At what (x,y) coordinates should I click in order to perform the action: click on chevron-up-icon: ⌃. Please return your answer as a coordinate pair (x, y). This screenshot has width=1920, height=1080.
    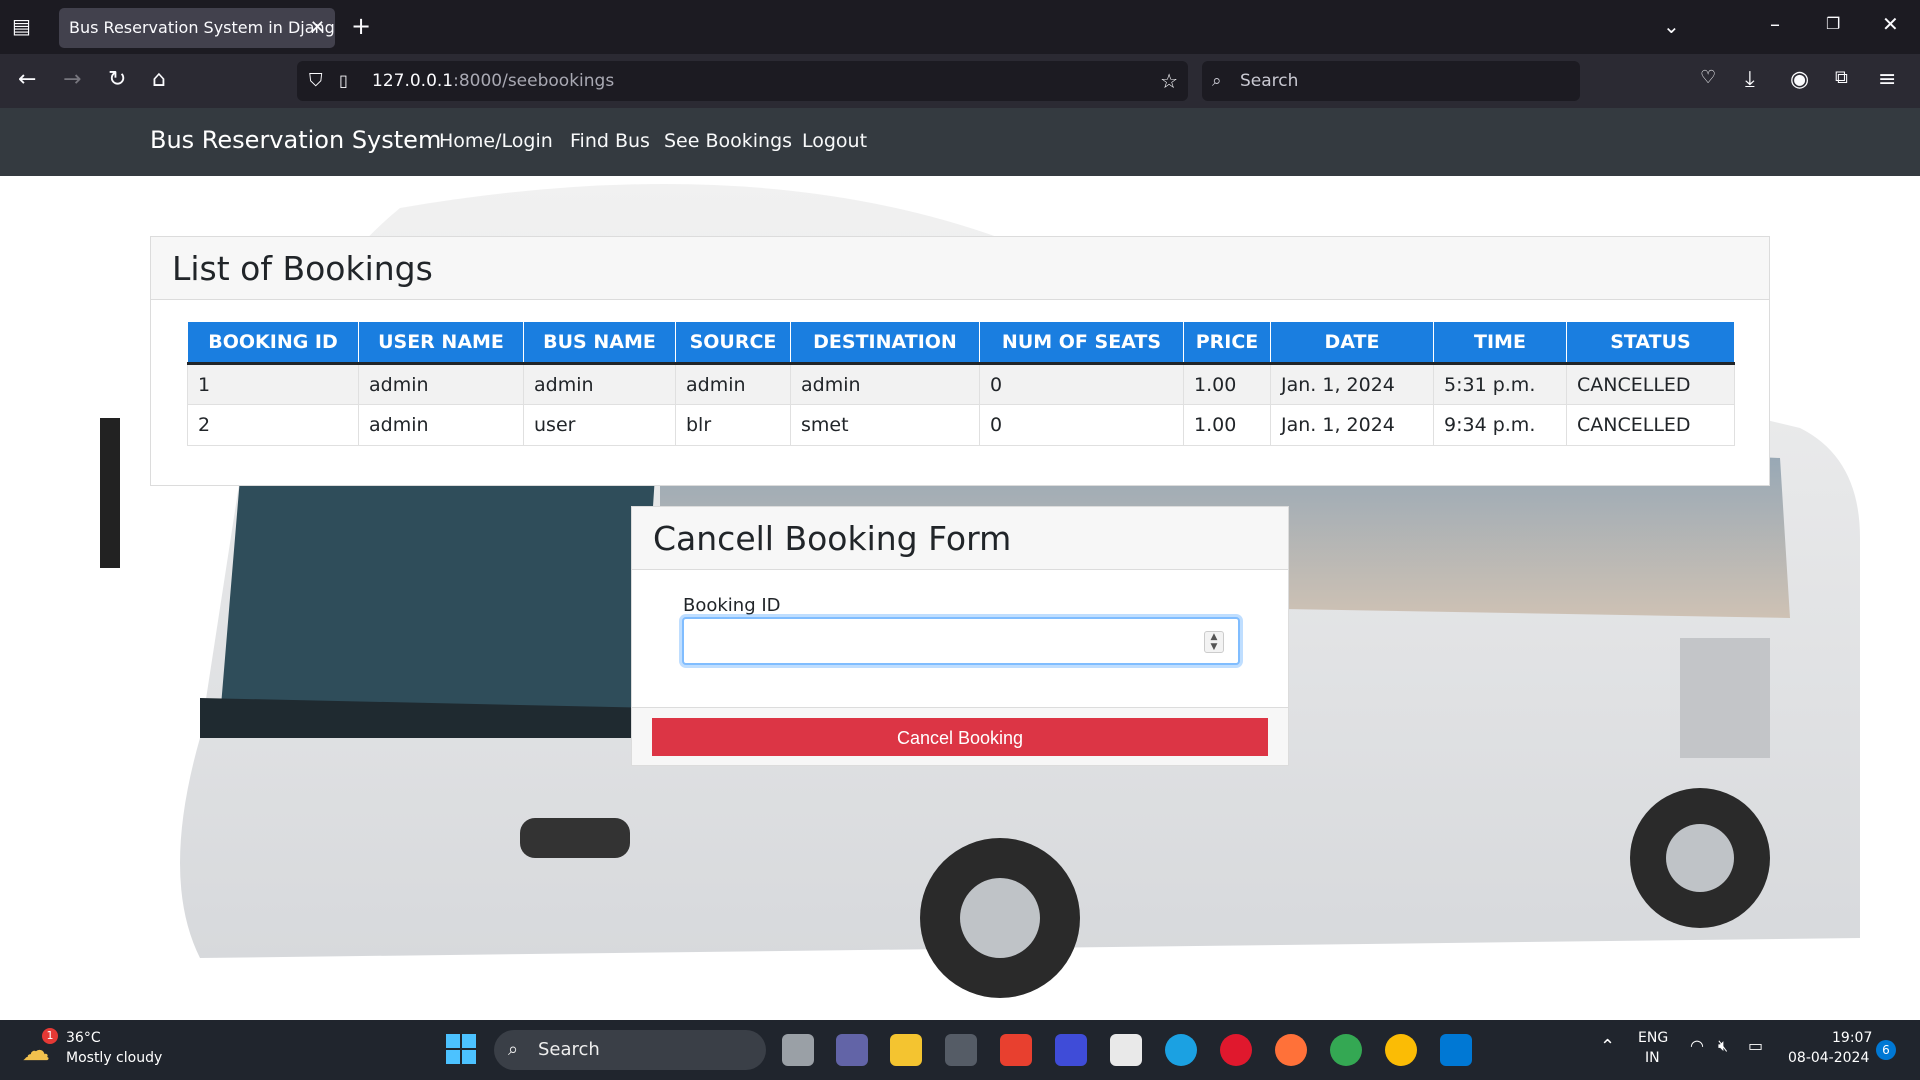
    Looking at the image, I should click on (1607, 1046).